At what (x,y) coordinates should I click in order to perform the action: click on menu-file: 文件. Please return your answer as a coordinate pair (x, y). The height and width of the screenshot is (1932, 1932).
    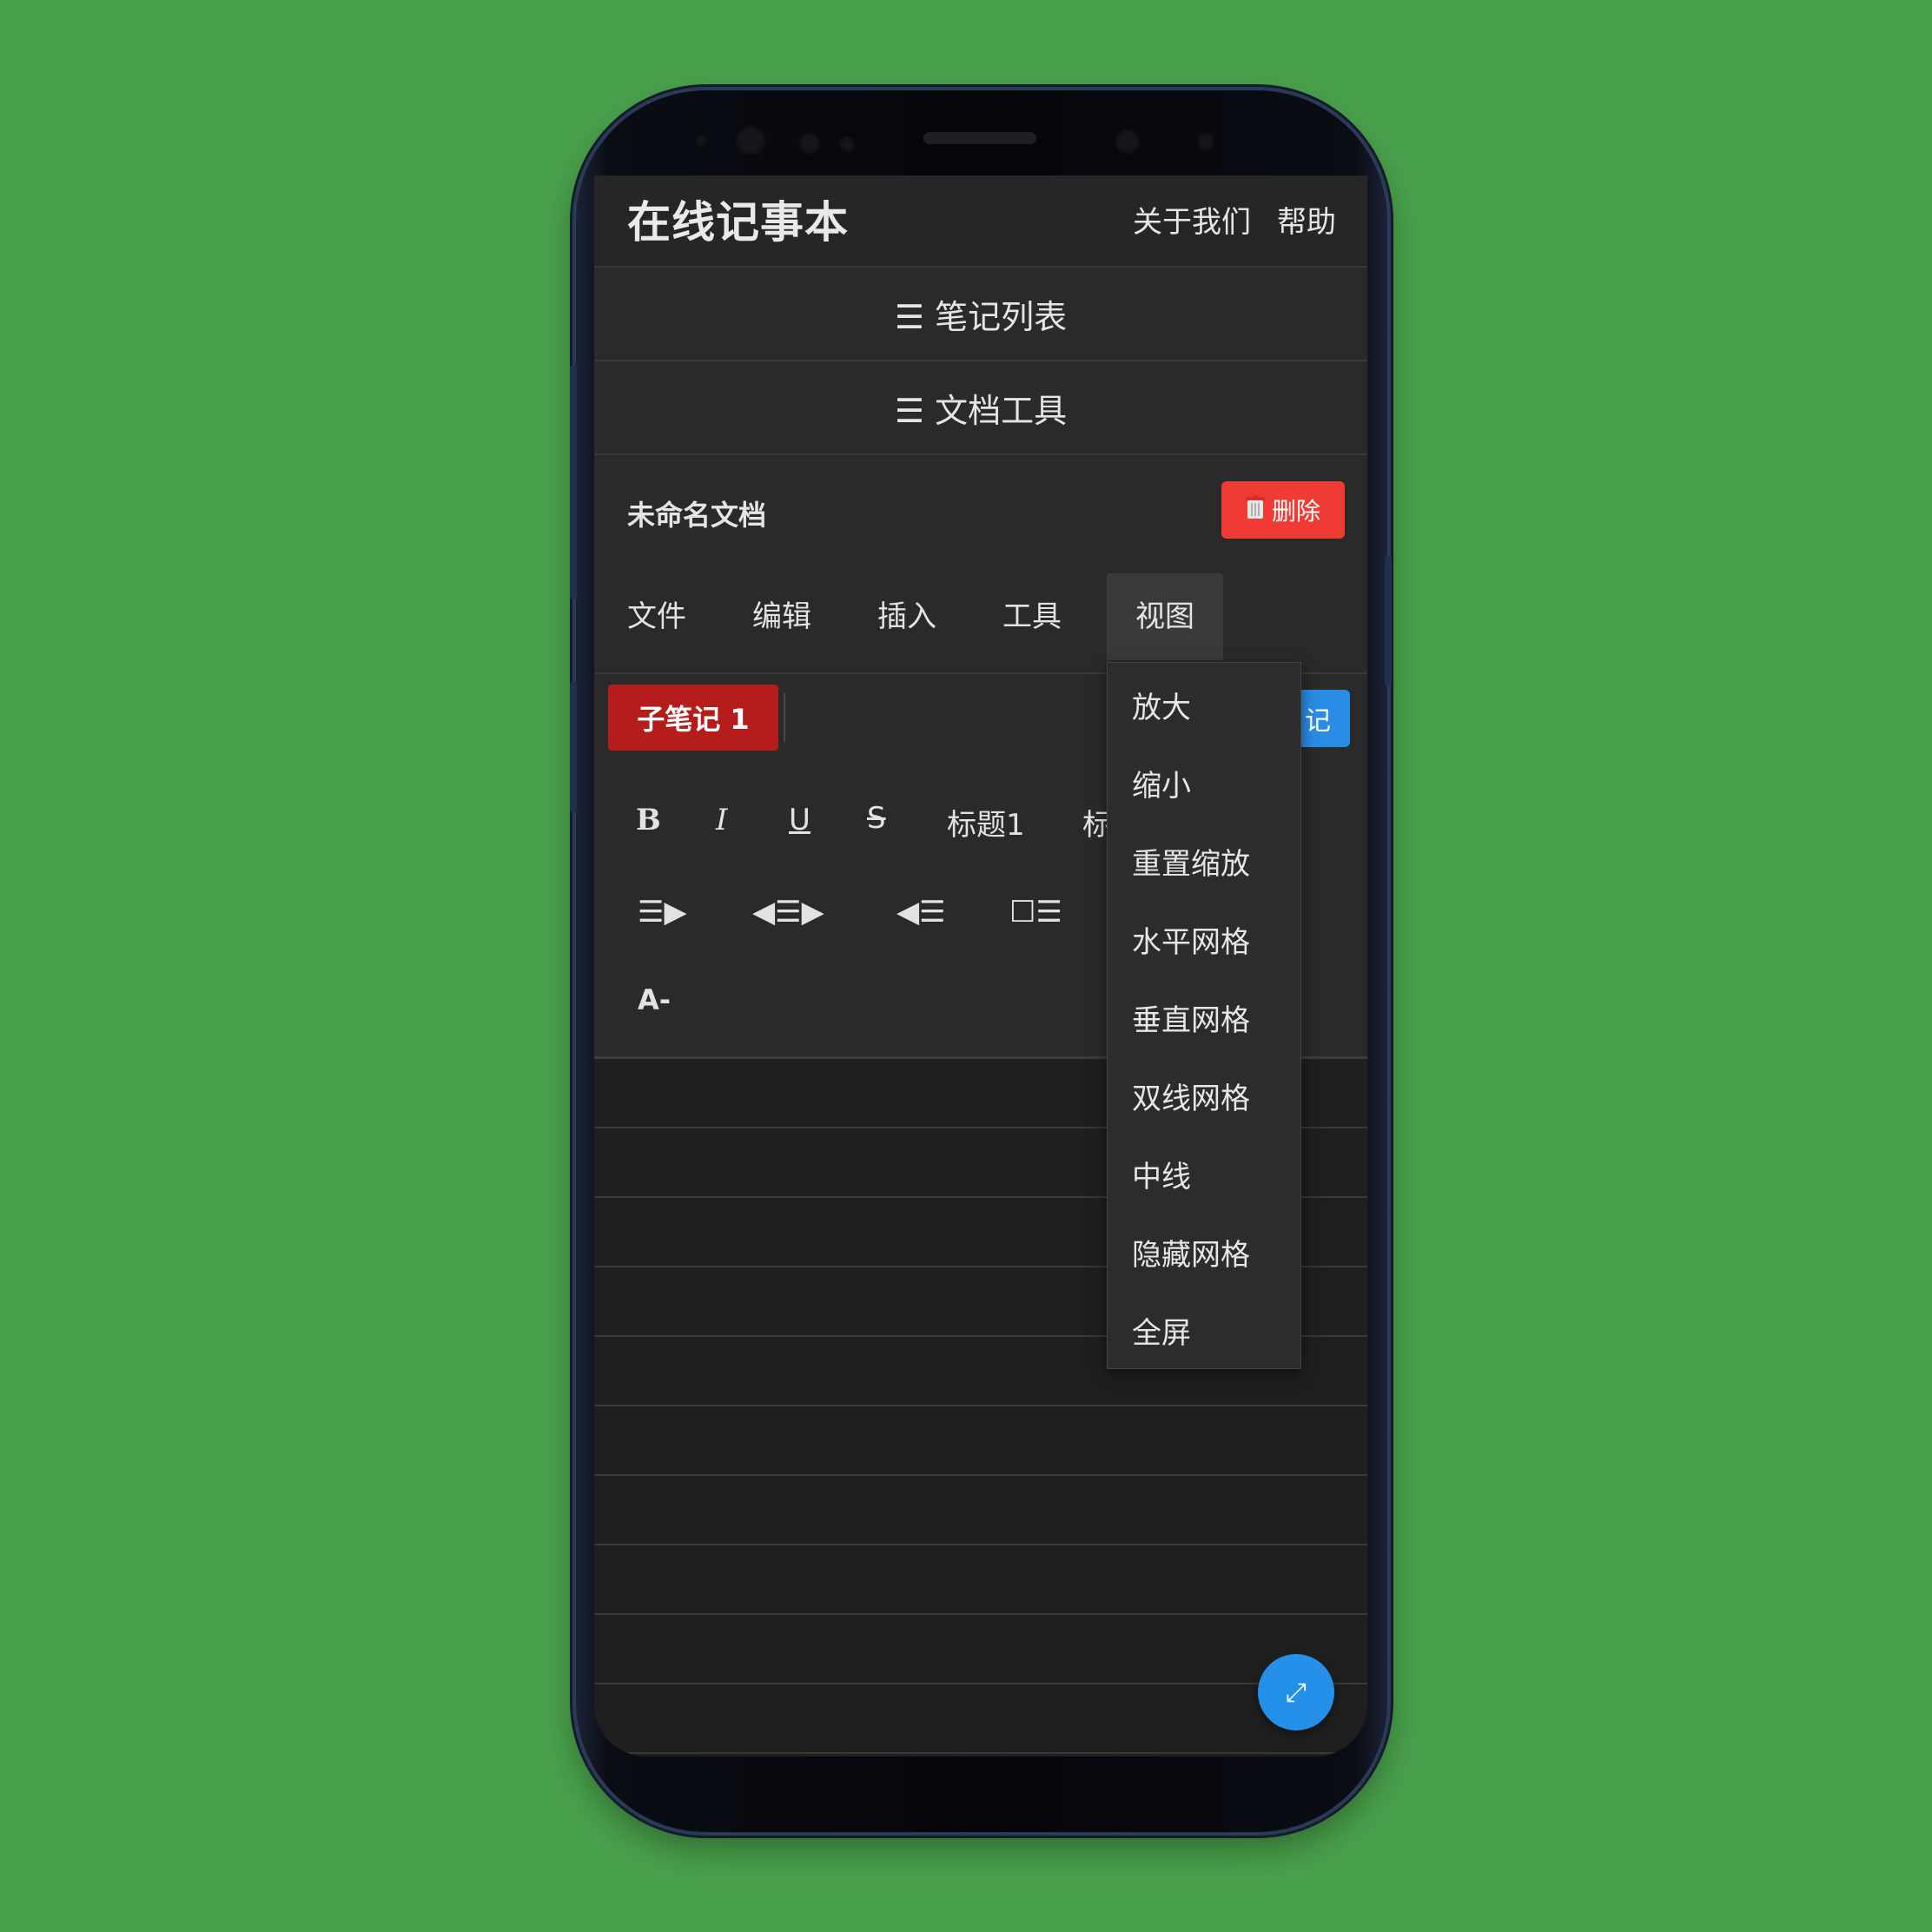
    Looking at the image, I should click on (657, 617).